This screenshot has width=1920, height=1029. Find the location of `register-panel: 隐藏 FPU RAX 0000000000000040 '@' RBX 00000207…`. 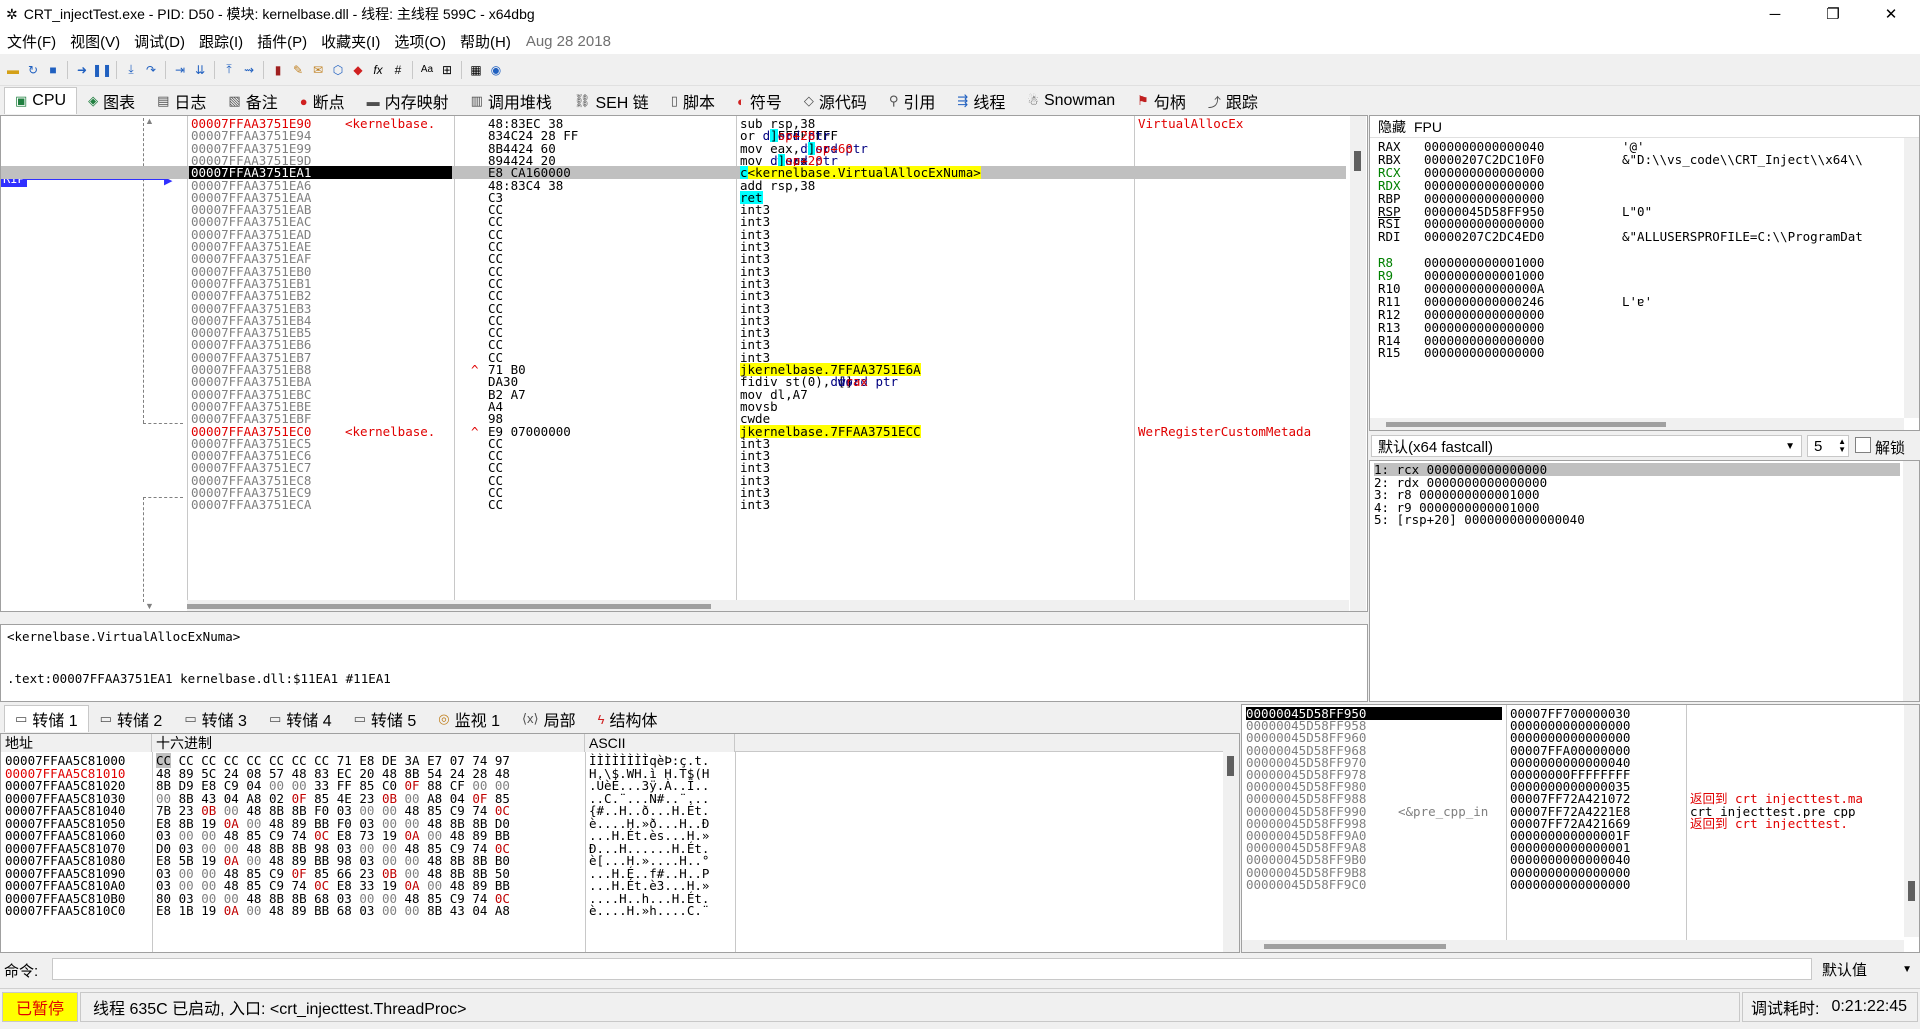

register-panel: 隐藏 FPU RAX 0000000000000040 '@' RBX 00000207… is located at coordinates (1644, 273).